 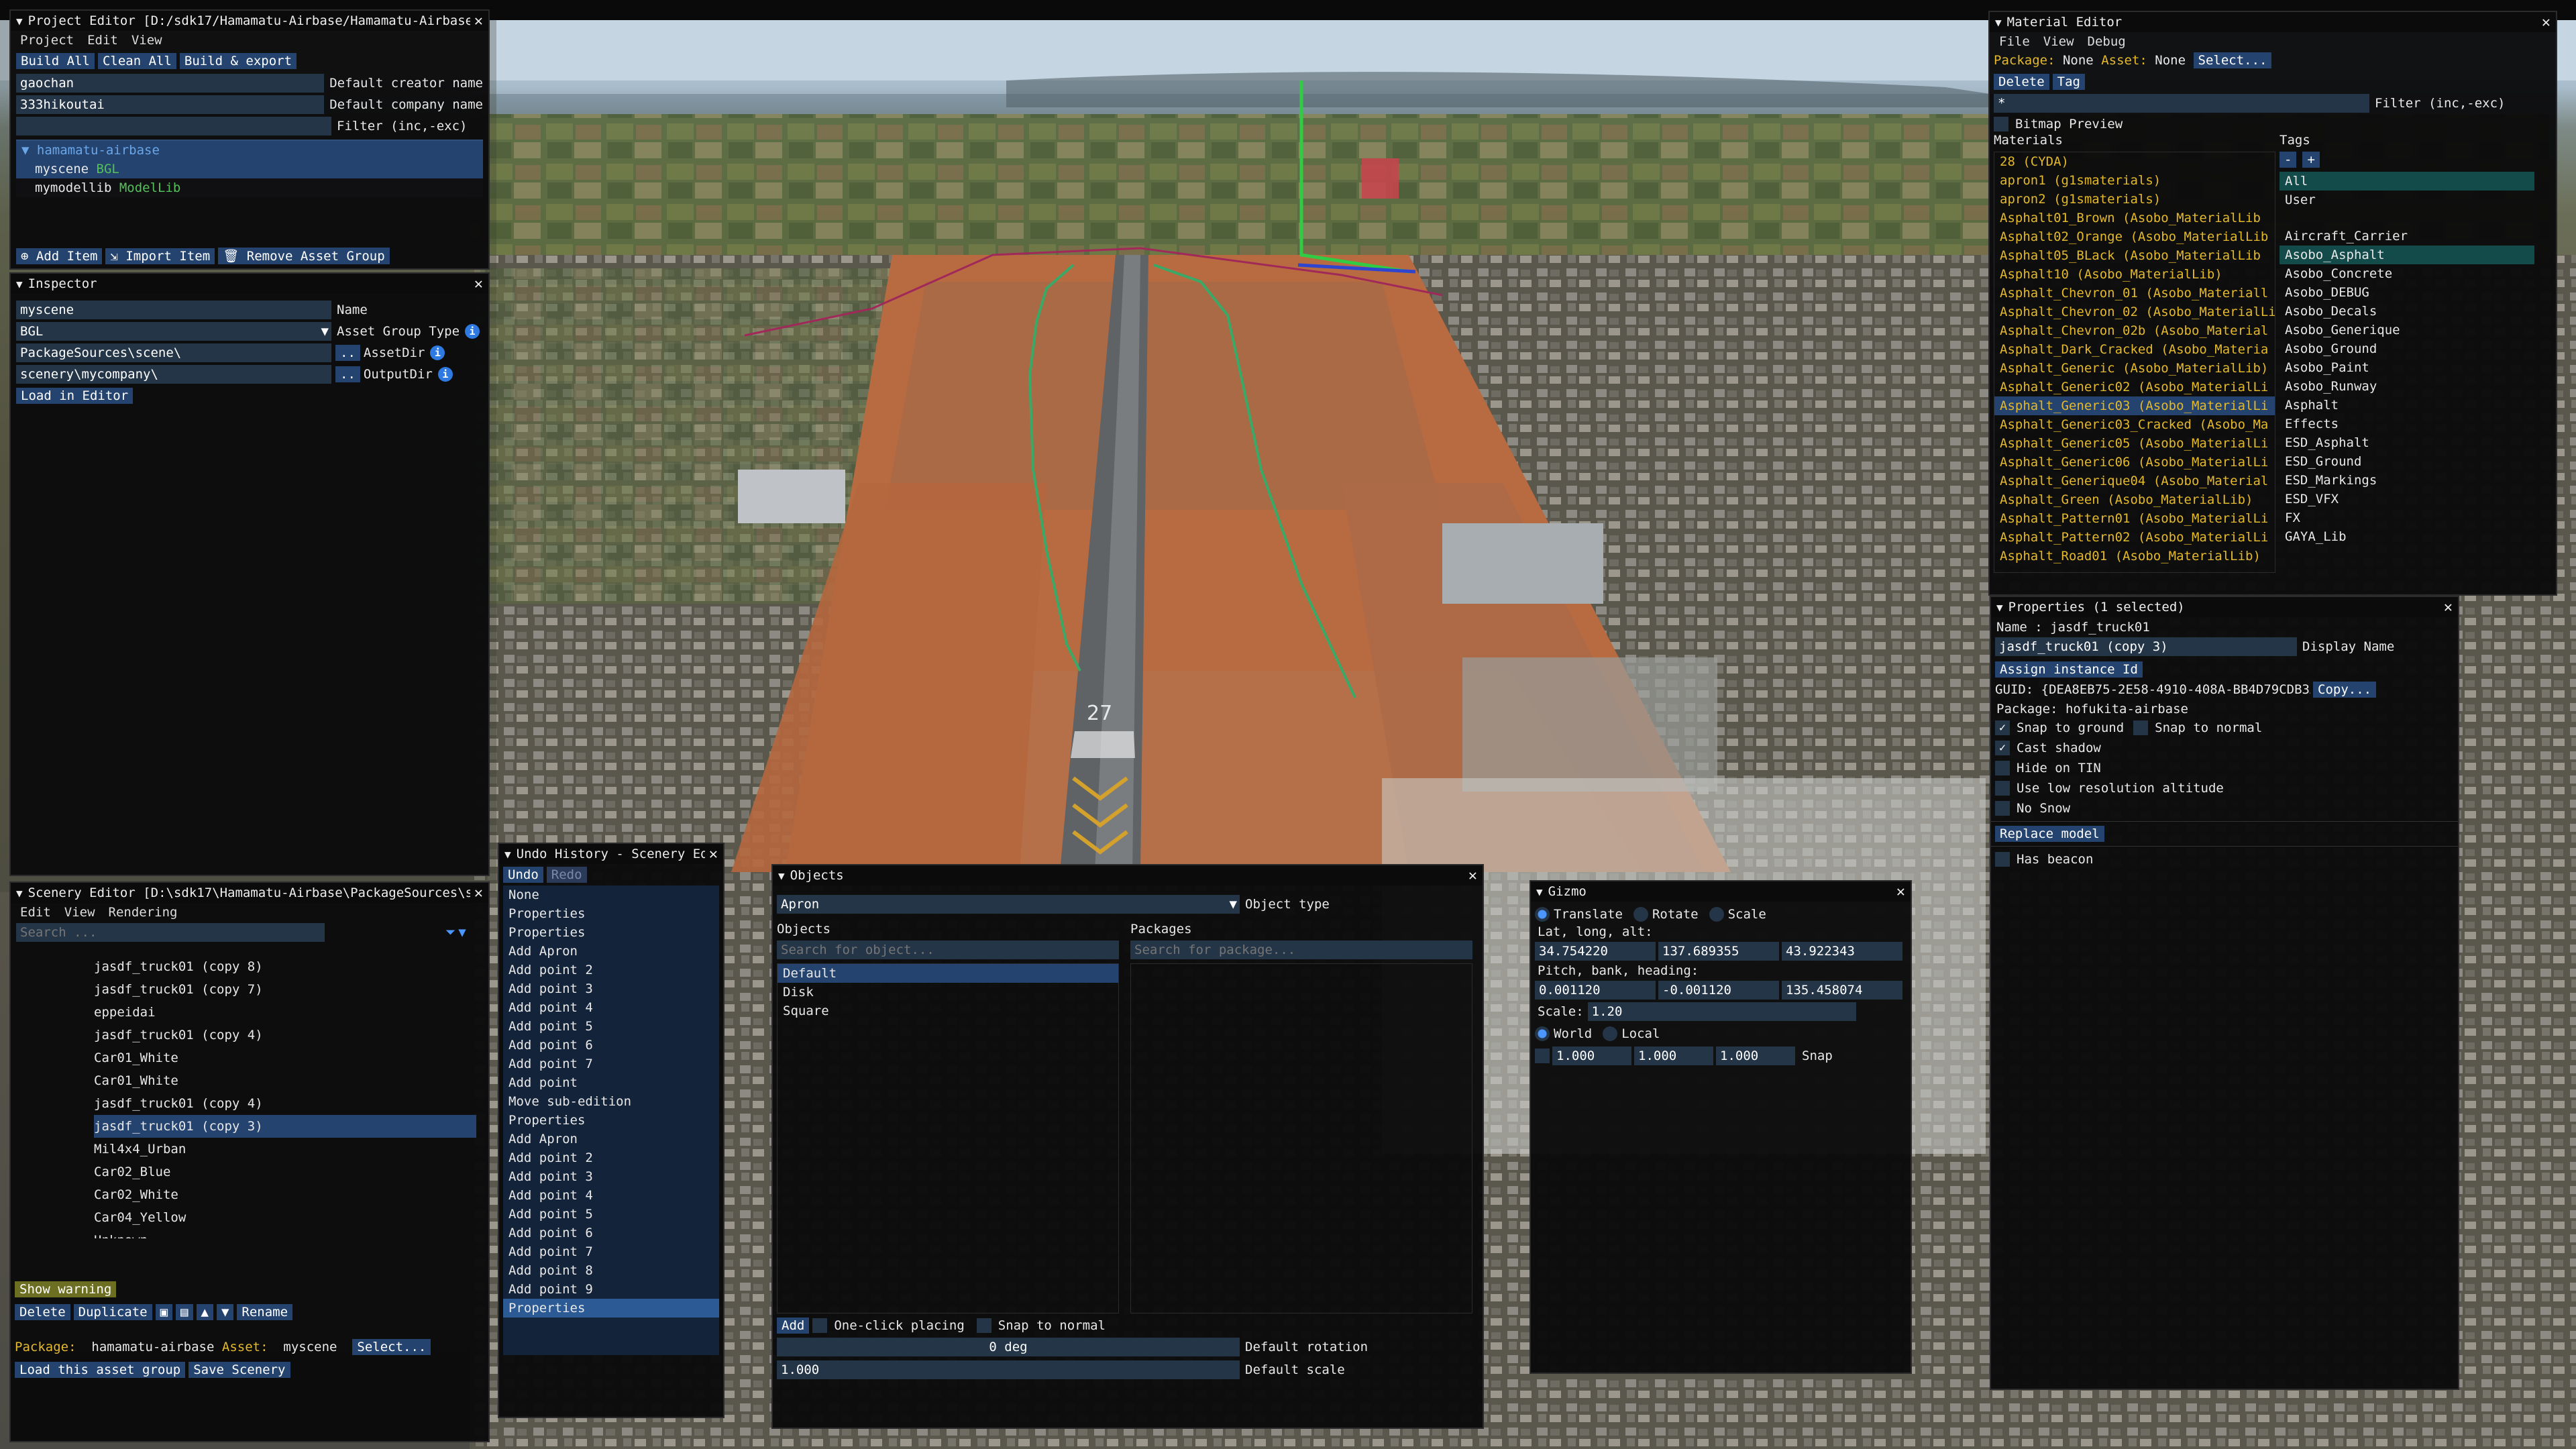 What do you see at coordinates (143, 912) in the screenshot?
I see `menu-rendering: Rendering` at bounding box center [143, 912].